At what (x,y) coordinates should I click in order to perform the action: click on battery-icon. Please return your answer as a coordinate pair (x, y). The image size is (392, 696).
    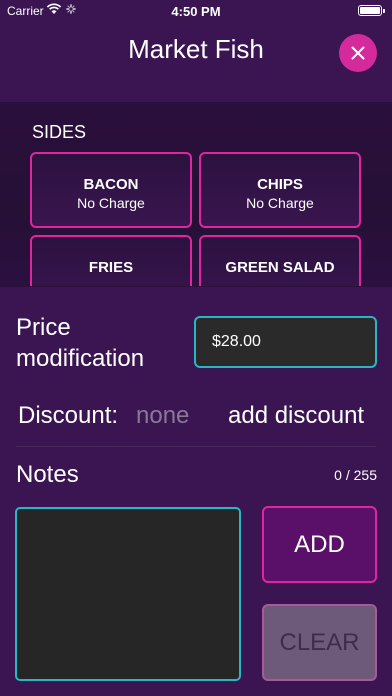
    Looking at the image, I should click on (371, 10).